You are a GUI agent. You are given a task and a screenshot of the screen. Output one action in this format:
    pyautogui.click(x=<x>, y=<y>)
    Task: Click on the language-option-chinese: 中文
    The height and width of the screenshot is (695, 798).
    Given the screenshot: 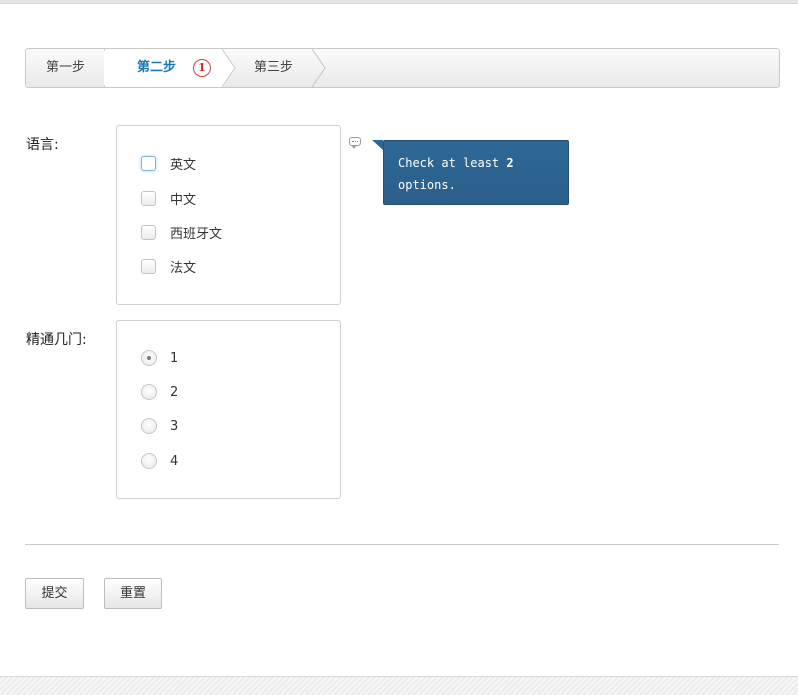 What is the action you would take?
    pyautogui.click(x=169, y=198)
    